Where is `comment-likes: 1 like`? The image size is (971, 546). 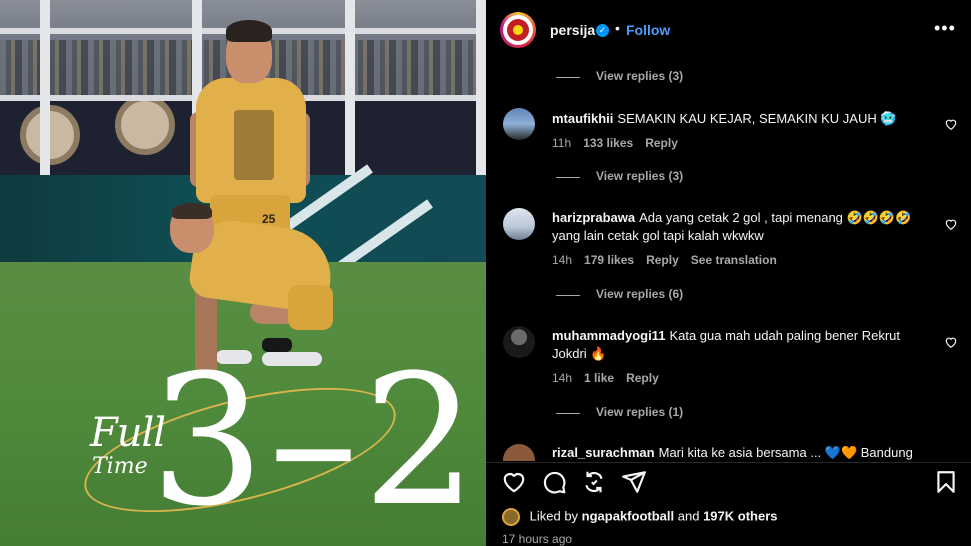
comment-likes: 1 like is located at coordinates (599, 378).